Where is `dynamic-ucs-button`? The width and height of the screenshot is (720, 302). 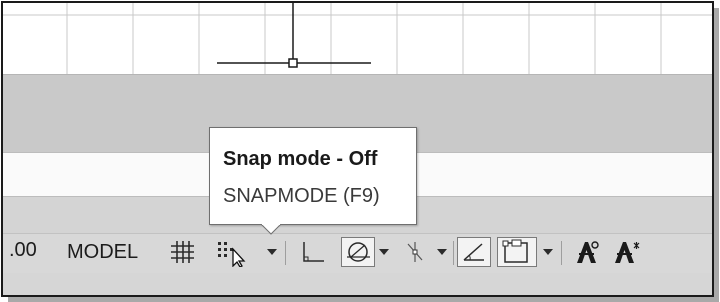
dynamic-ucs-button is located at coordinates (474, 252).